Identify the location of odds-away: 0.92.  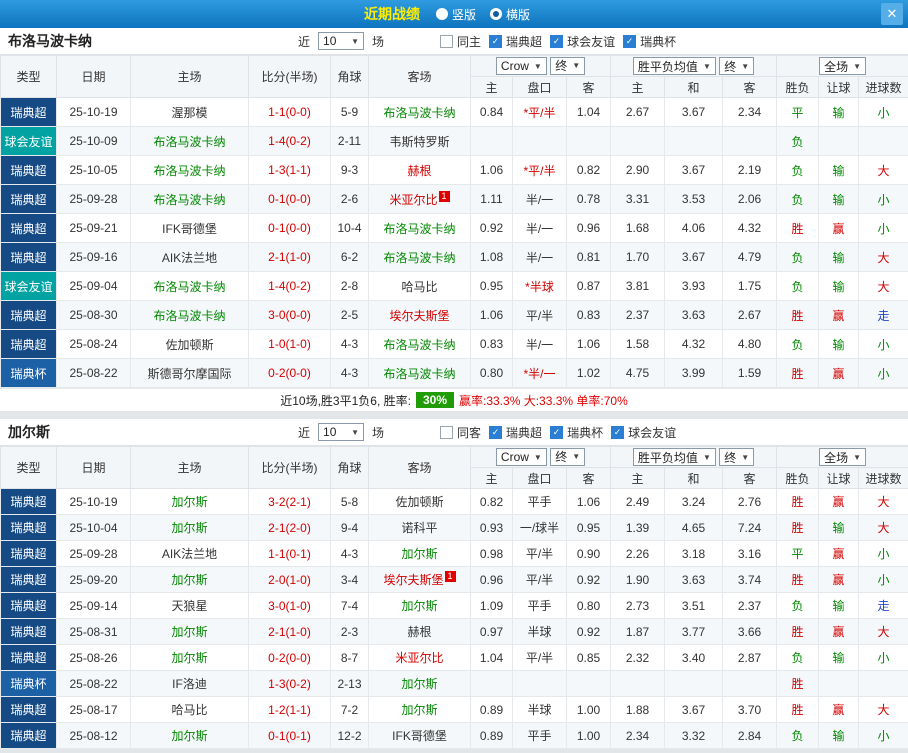
(588, 579).